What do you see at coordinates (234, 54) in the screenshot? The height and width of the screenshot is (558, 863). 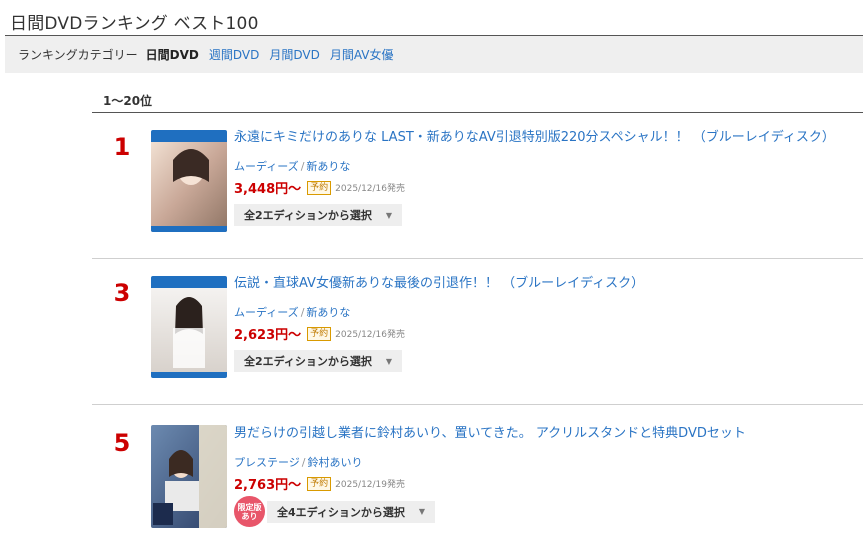 I see `category-link-weekly-dvd: 週間DVD` at bounding box center [234, 54].